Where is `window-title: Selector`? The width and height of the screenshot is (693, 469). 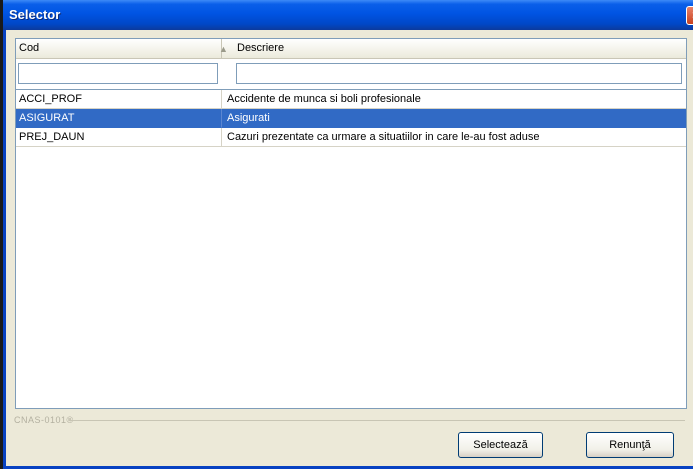 window-title: Selector is located at coordinates (35, 14).